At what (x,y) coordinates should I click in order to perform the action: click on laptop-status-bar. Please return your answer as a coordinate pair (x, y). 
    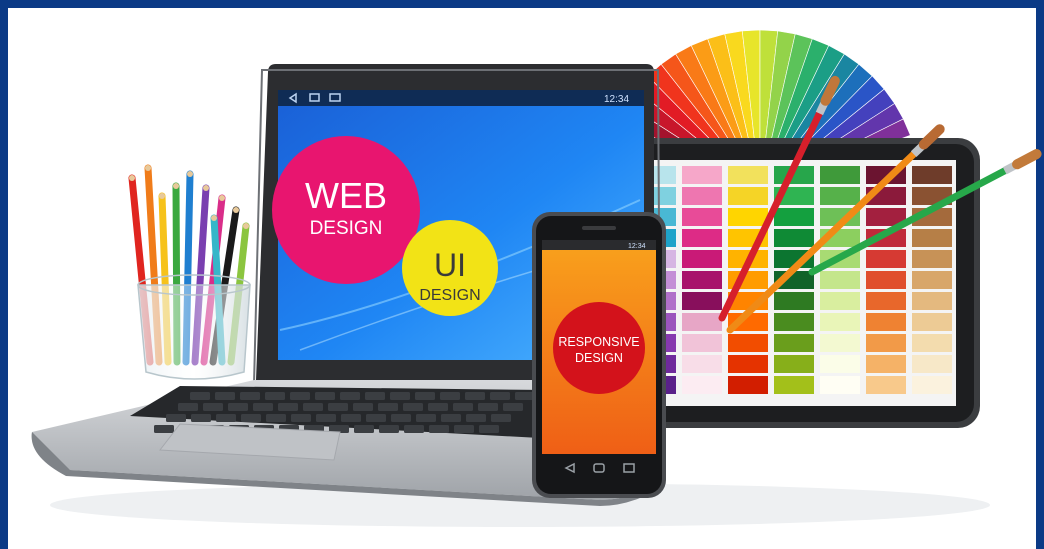
    Looking at the image, I should click on (461, 98).